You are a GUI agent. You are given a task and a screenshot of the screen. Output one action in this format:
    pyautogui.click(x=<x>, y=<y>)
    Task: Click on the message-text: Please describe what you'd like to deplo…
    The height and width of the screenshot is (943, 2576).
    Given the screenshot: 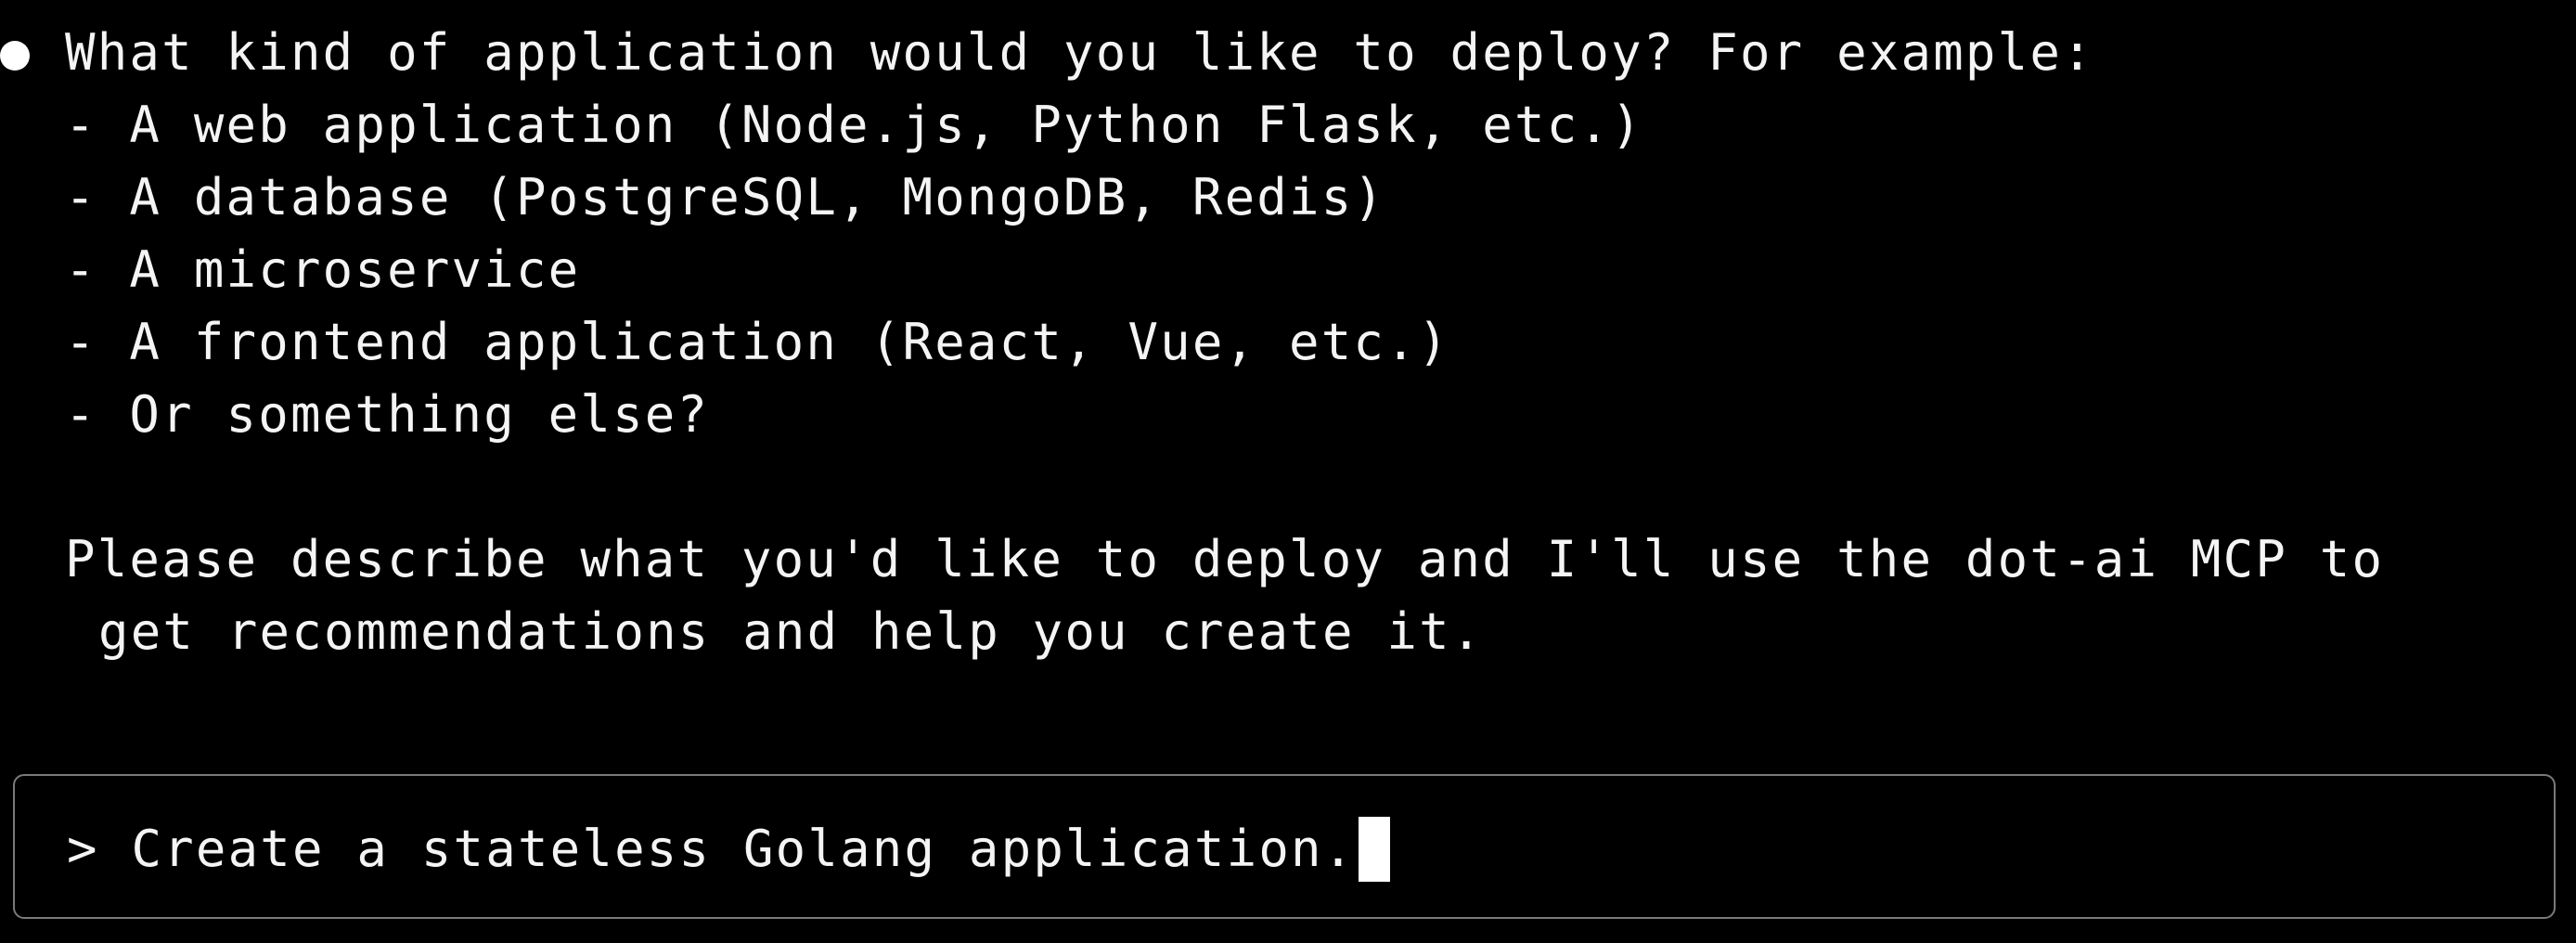 What is the action you would take?
    pyautogui.click(x=1225, y=559)
    